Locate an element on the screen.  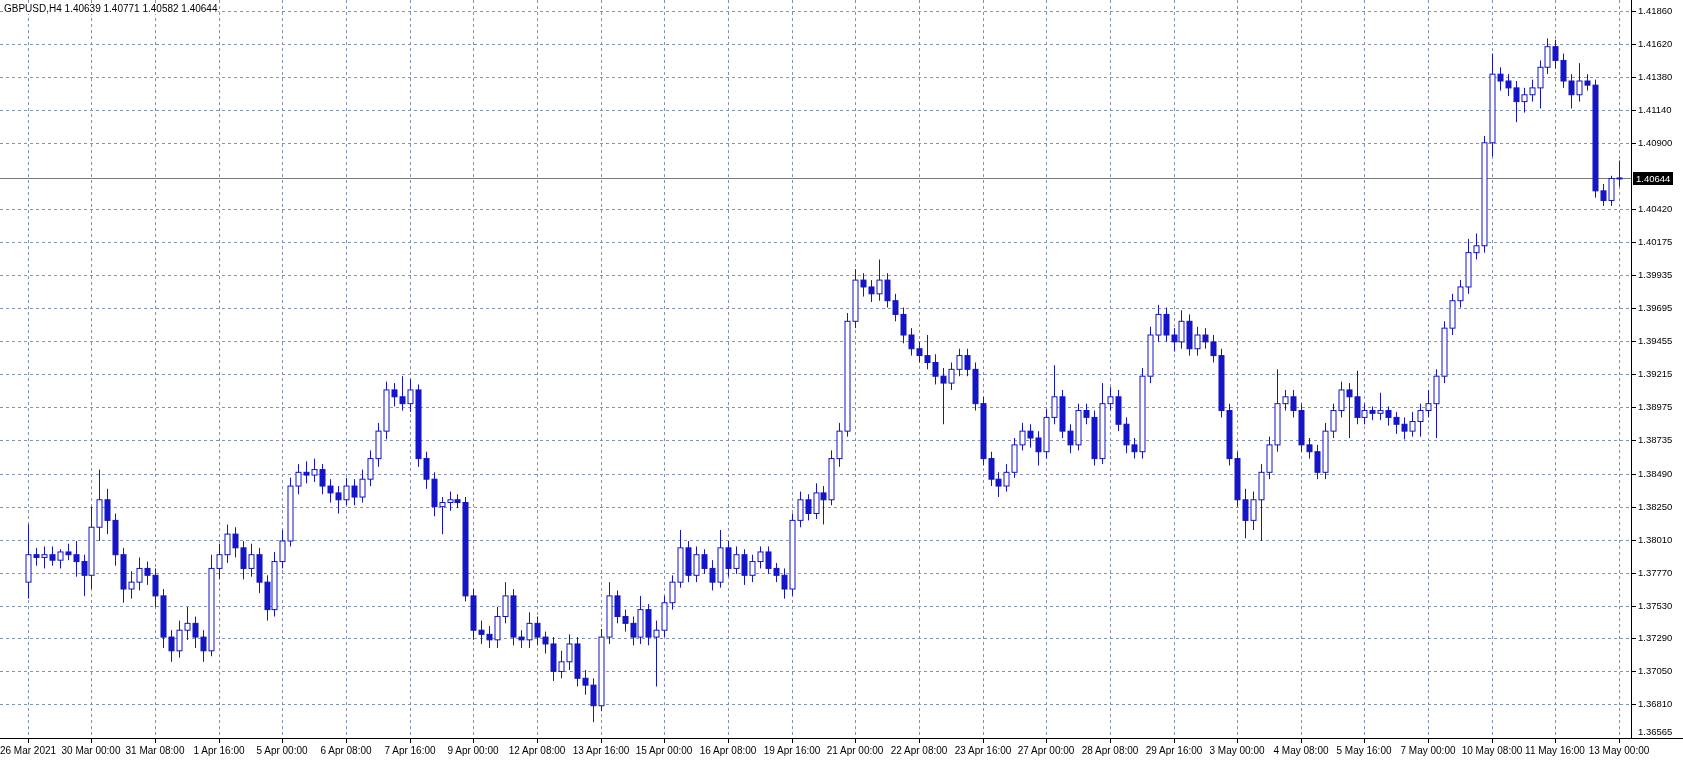
x-axis-label: 28 Apr 08:00 is located at coordinates (1110, 750).